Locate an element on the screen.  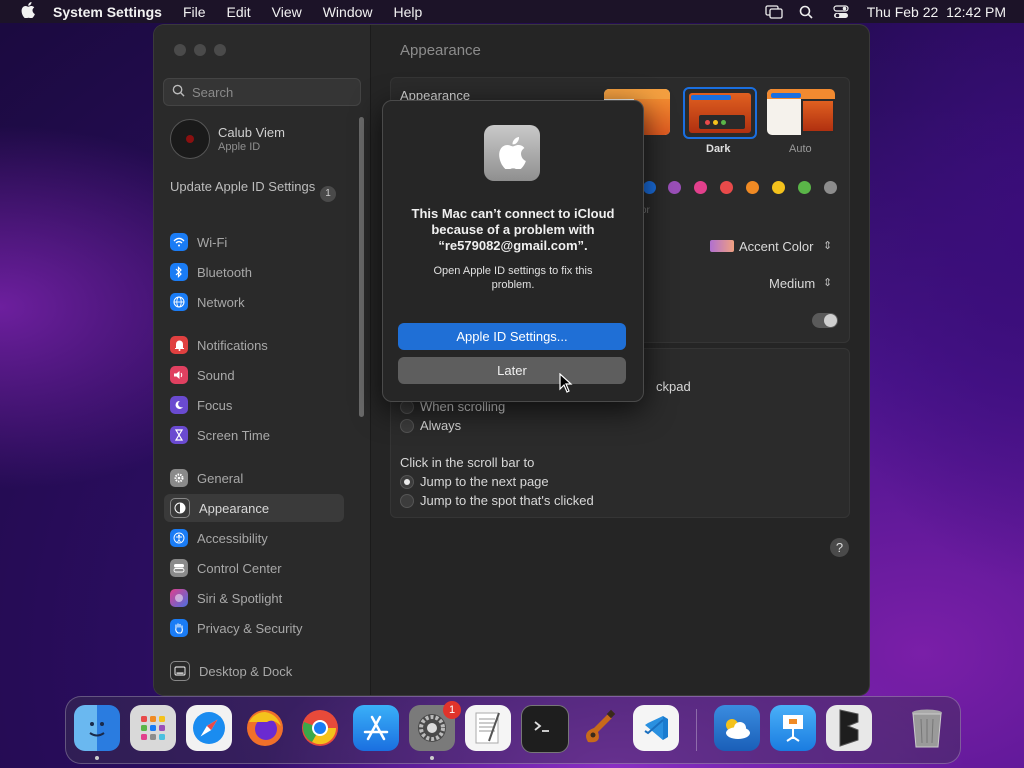
menu-help: Help is located at coordinates (408, 12).